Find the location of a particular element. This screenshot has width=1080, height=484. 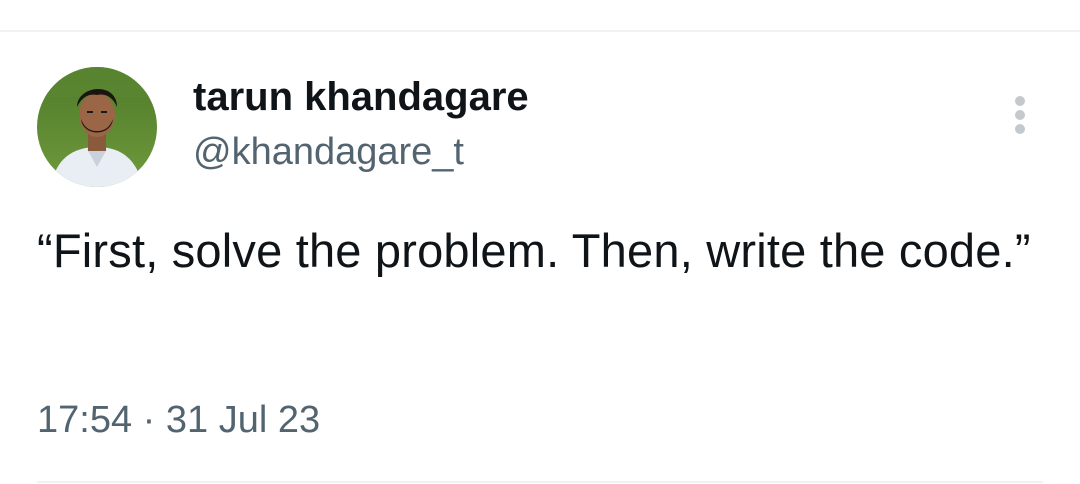

tweet-timestamp: 17:54 · 31 Jul 23 is located at coordinates (178, 420).